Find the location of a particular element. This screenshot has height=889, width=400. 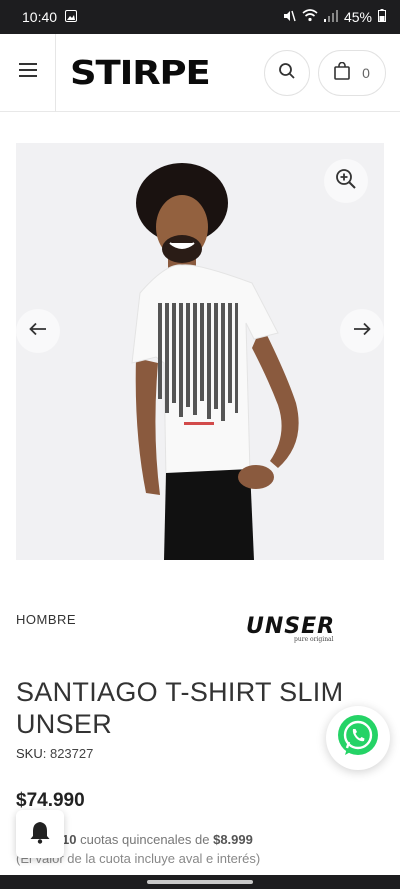

next-image-button is located at coordinates (362, 331).